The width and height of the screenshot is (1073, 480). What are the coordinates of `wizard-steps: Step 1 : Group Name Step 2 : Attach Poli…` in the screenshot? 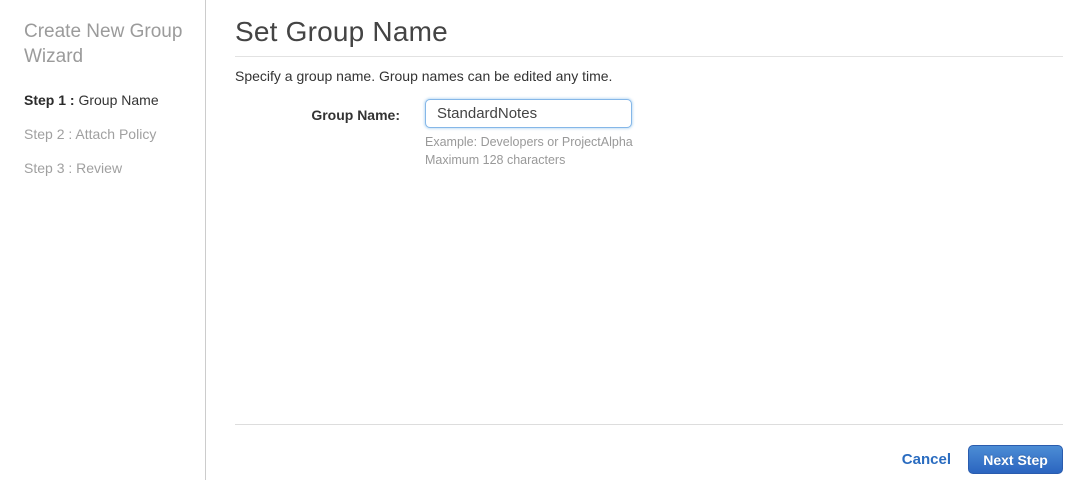 It's located at (109, 134).